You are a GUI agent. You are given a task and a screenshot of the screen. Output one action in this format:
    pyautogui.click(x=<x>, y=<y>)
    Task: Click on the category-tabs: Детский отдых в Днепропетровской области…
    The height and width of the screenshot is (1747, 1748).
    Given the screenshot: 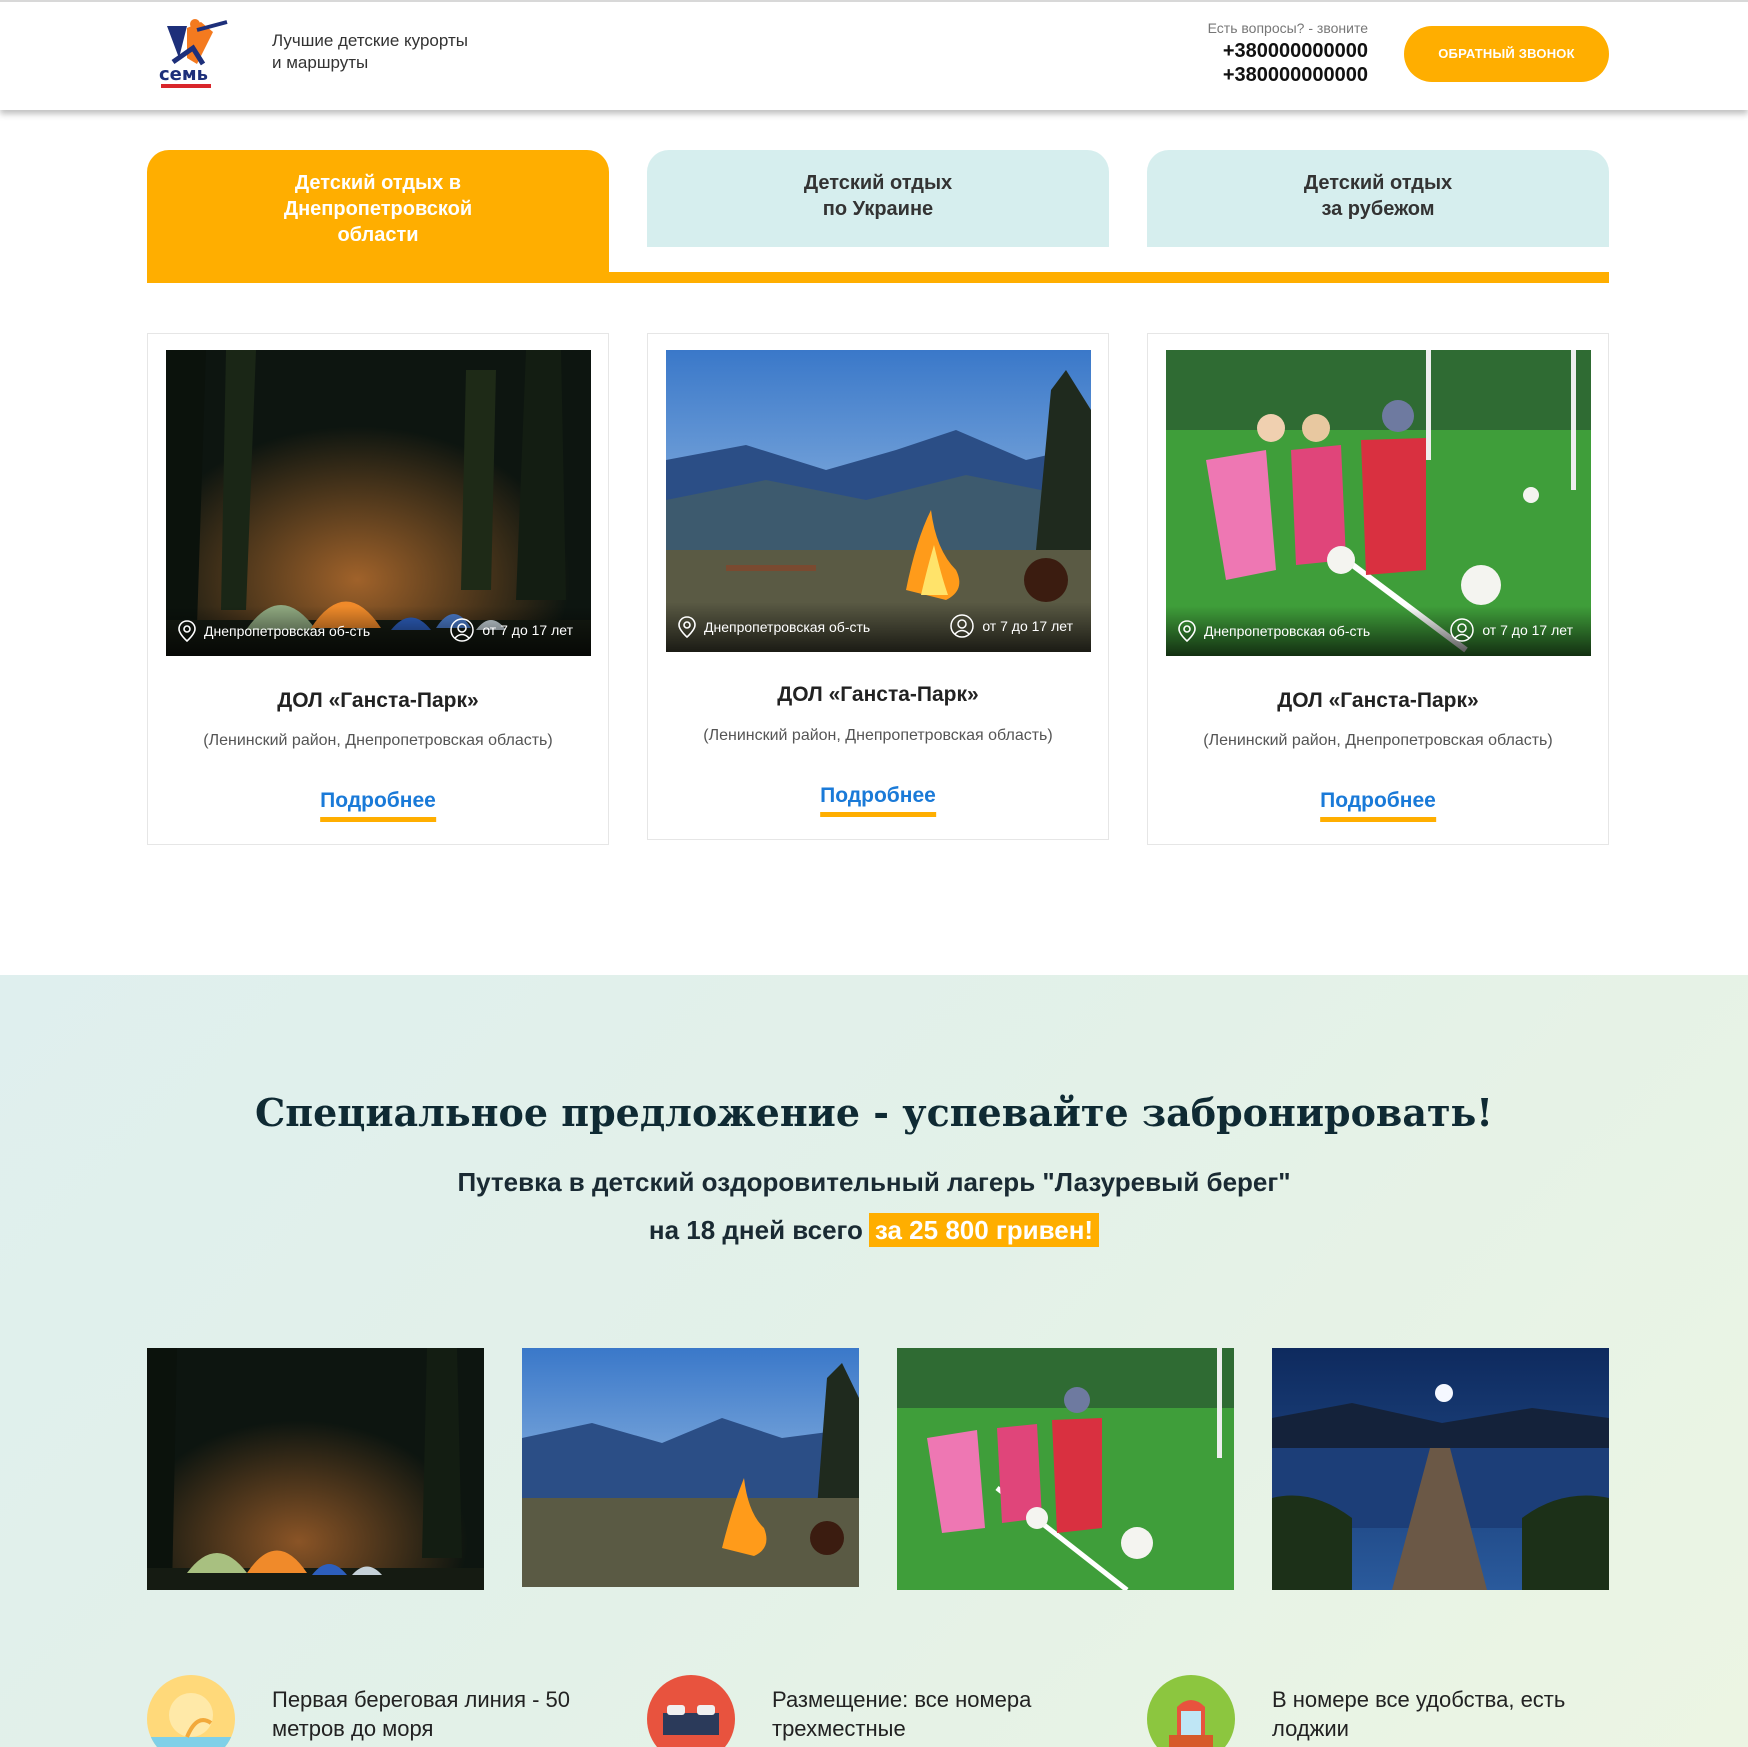 What is the action you would take?
    pyautogui.click(x=878, y=216)
    